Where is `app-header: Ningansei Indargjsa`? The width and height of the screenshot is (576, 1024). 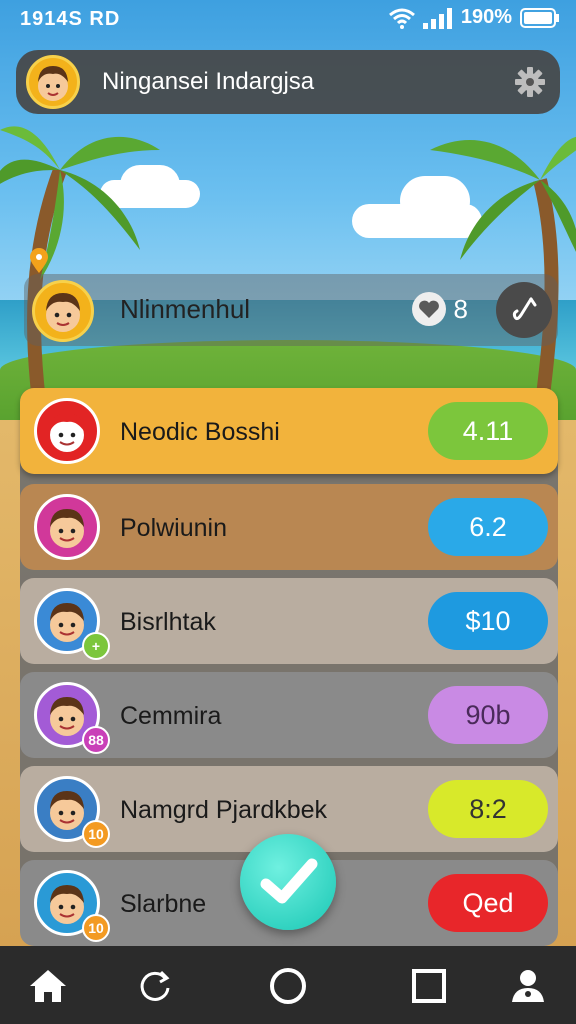 app-header: Ningansei Indargjsa is located at coordinates (288, 82).